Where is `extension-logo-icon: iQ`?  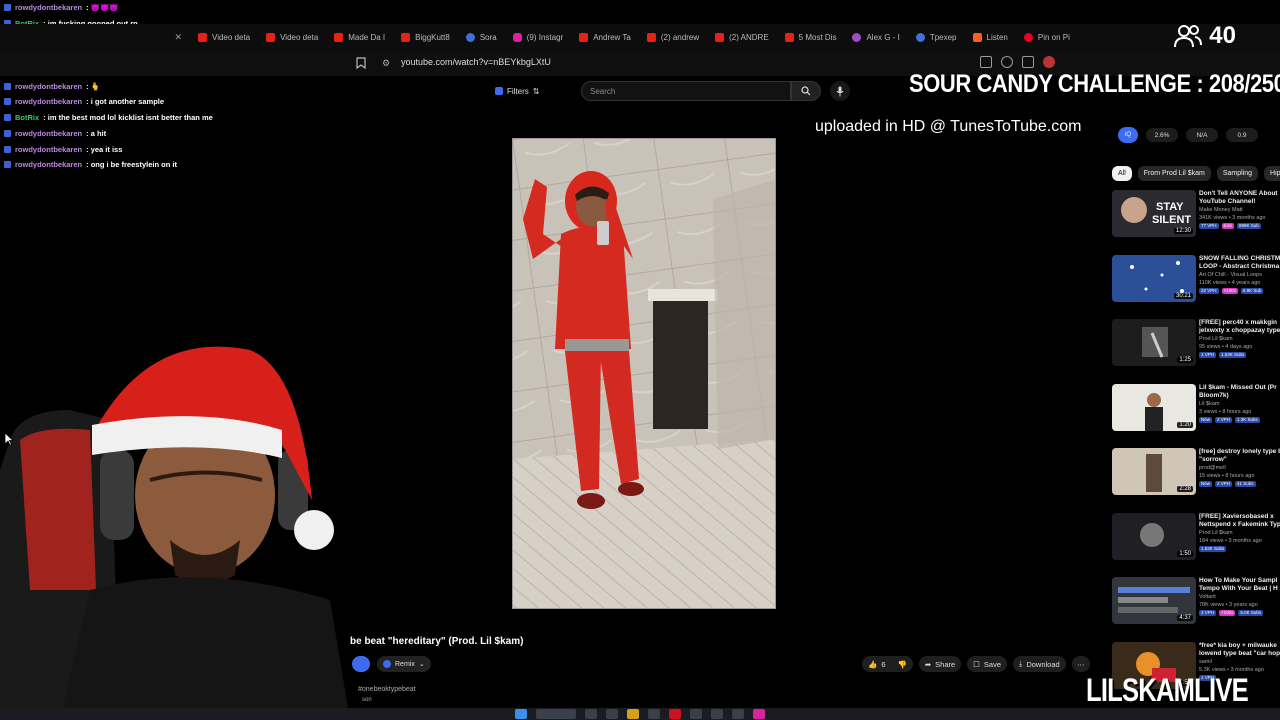
extension-logo-icon: iQ is located at coordinates (1128, 135).